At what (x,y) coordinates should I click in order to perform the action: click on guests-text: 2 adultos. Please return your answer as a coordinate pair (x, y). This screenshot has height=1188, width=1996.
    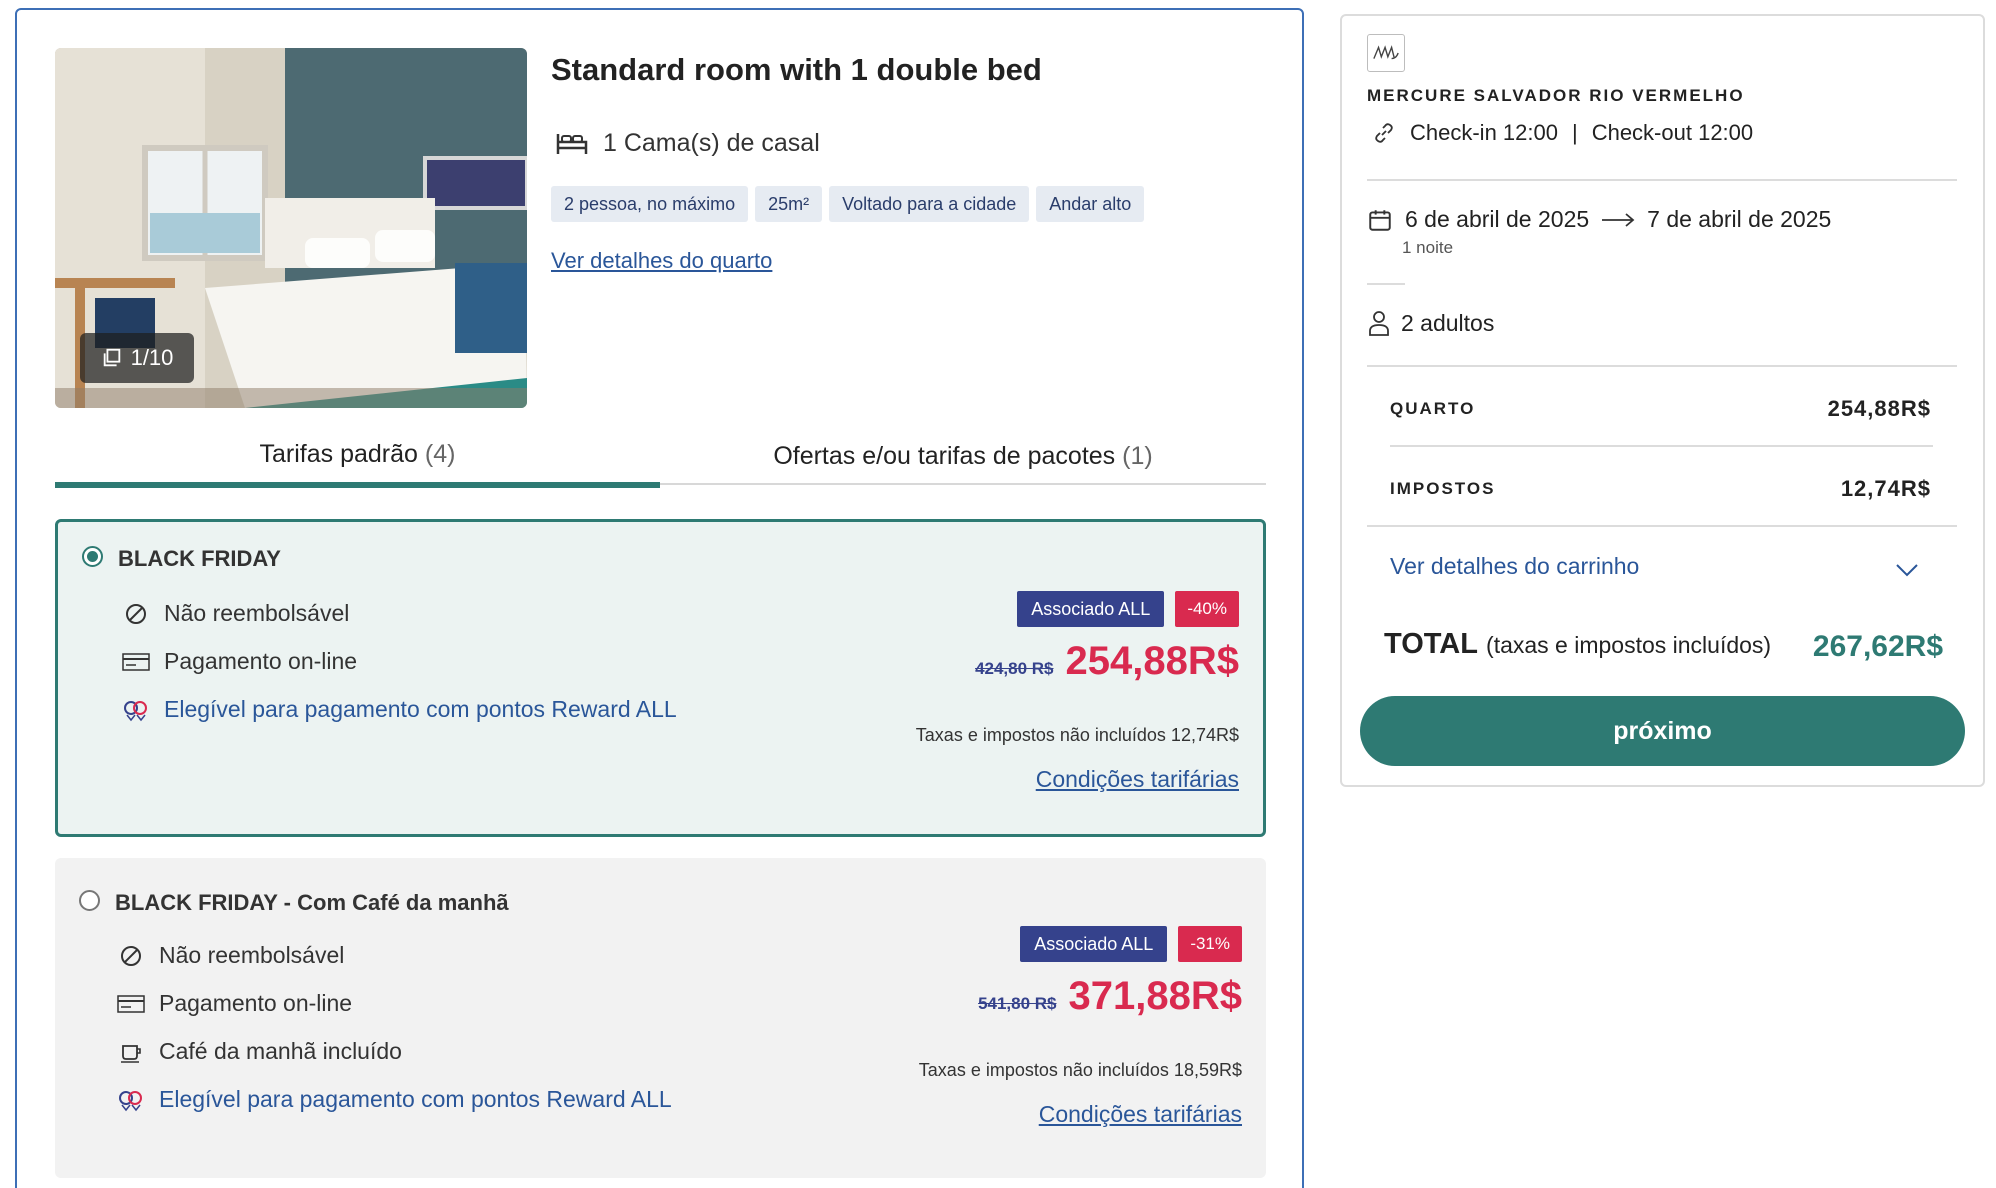
    Looking at the image, I should click on (1448, 322).